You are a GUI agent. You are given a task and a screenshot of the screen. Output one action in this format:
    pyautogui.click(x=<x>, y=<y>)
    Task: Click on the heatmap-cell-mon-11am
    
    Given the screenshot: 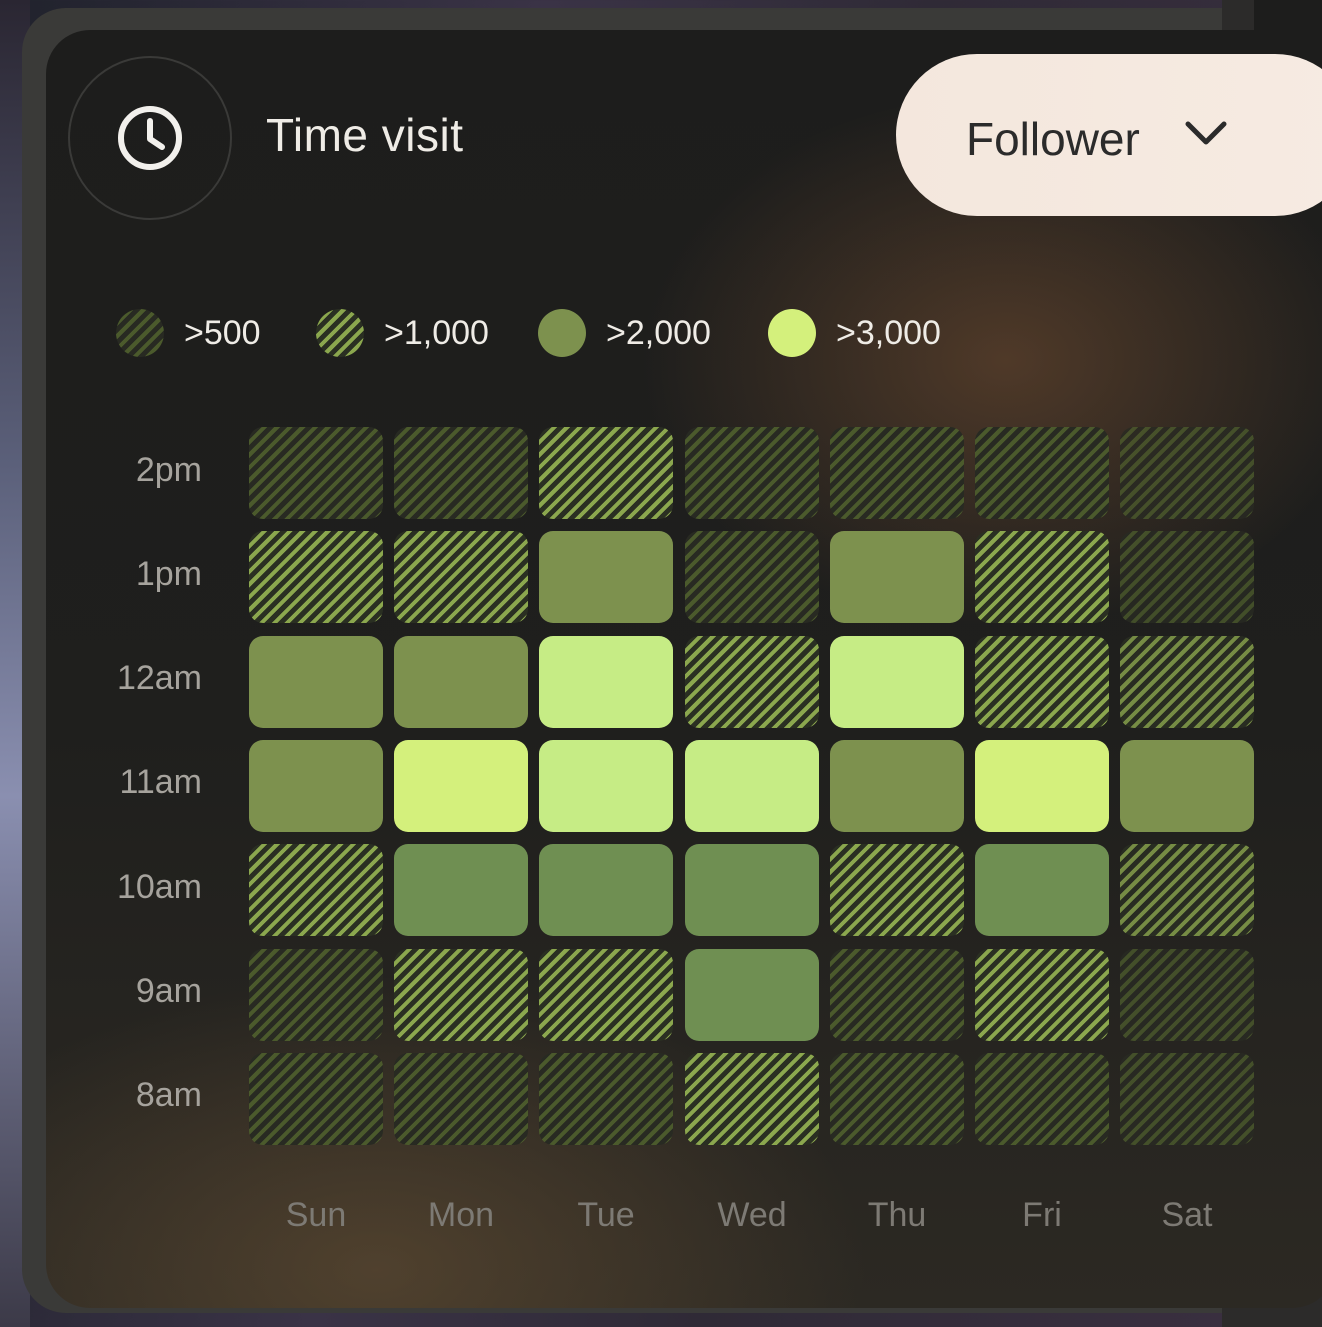 What is the action you would take?
    pyautogui.click(x=461, y=785)
    